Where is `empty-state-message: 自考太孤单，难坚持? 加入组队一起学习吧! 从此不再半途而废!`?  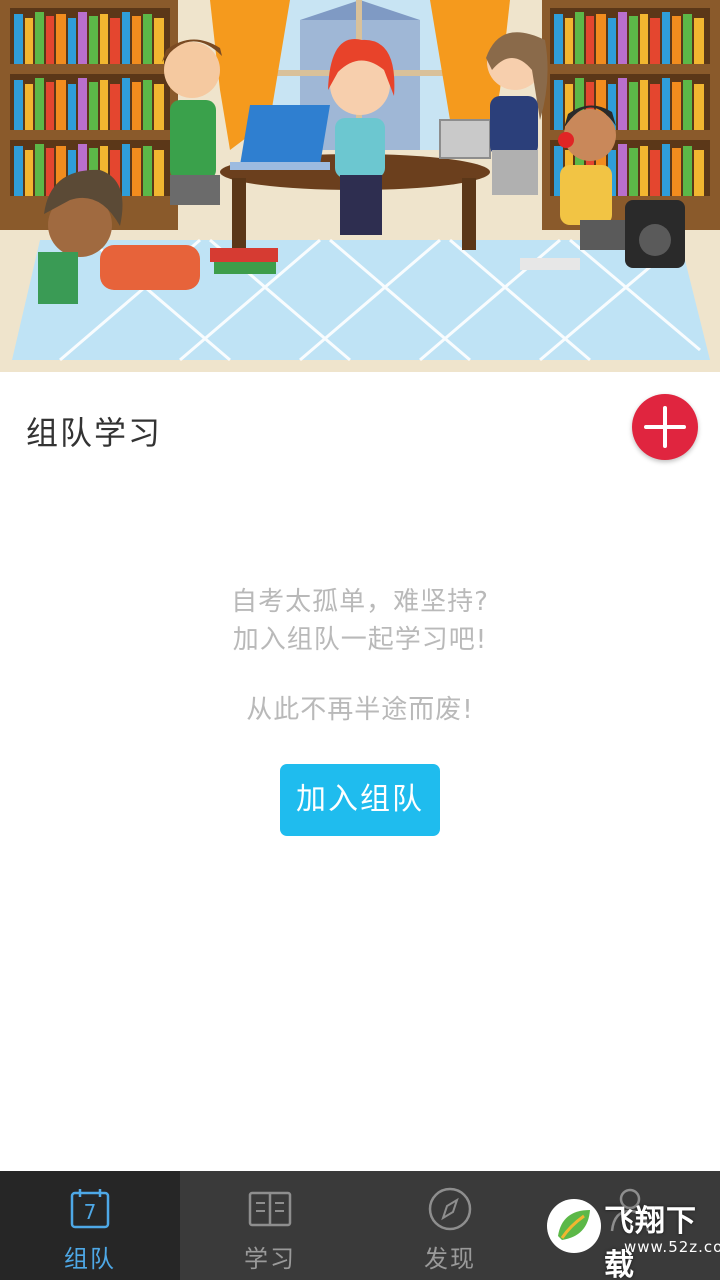 empty-state-message: 自考太孤单，难坚持? 加入组队一起学习吧! 从此不再半途而废! is located at coordinates (360, 656).